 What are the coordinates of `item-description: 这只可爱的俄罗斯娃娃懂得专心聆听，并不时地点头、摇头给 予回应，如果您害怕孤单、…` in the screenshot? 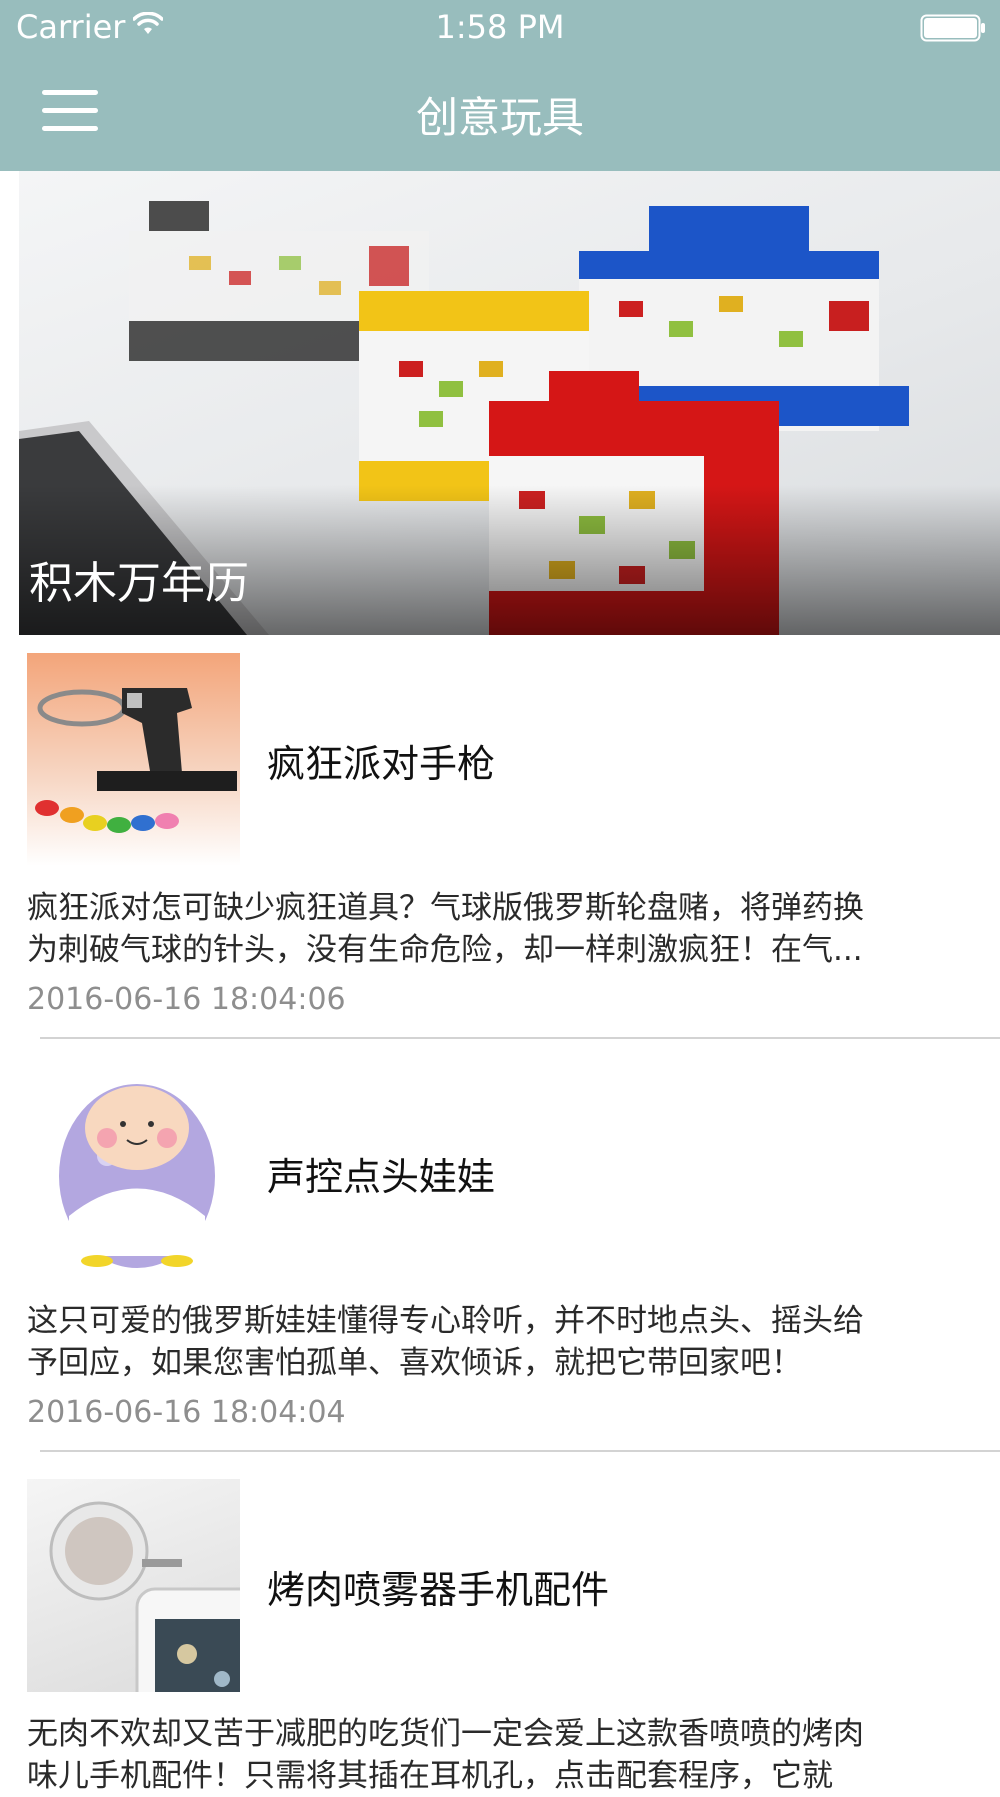 It's located at (445, 1342).